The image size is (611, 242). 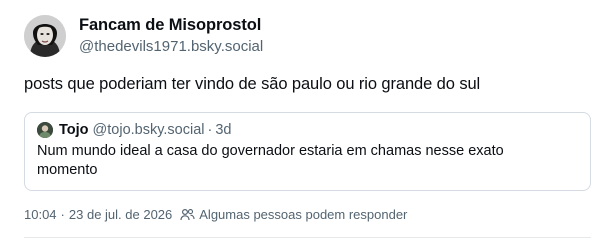 What do you see at coordinates (187, 214) in the screenshot?
I see `people-icon` at bounding box center [187, 214].